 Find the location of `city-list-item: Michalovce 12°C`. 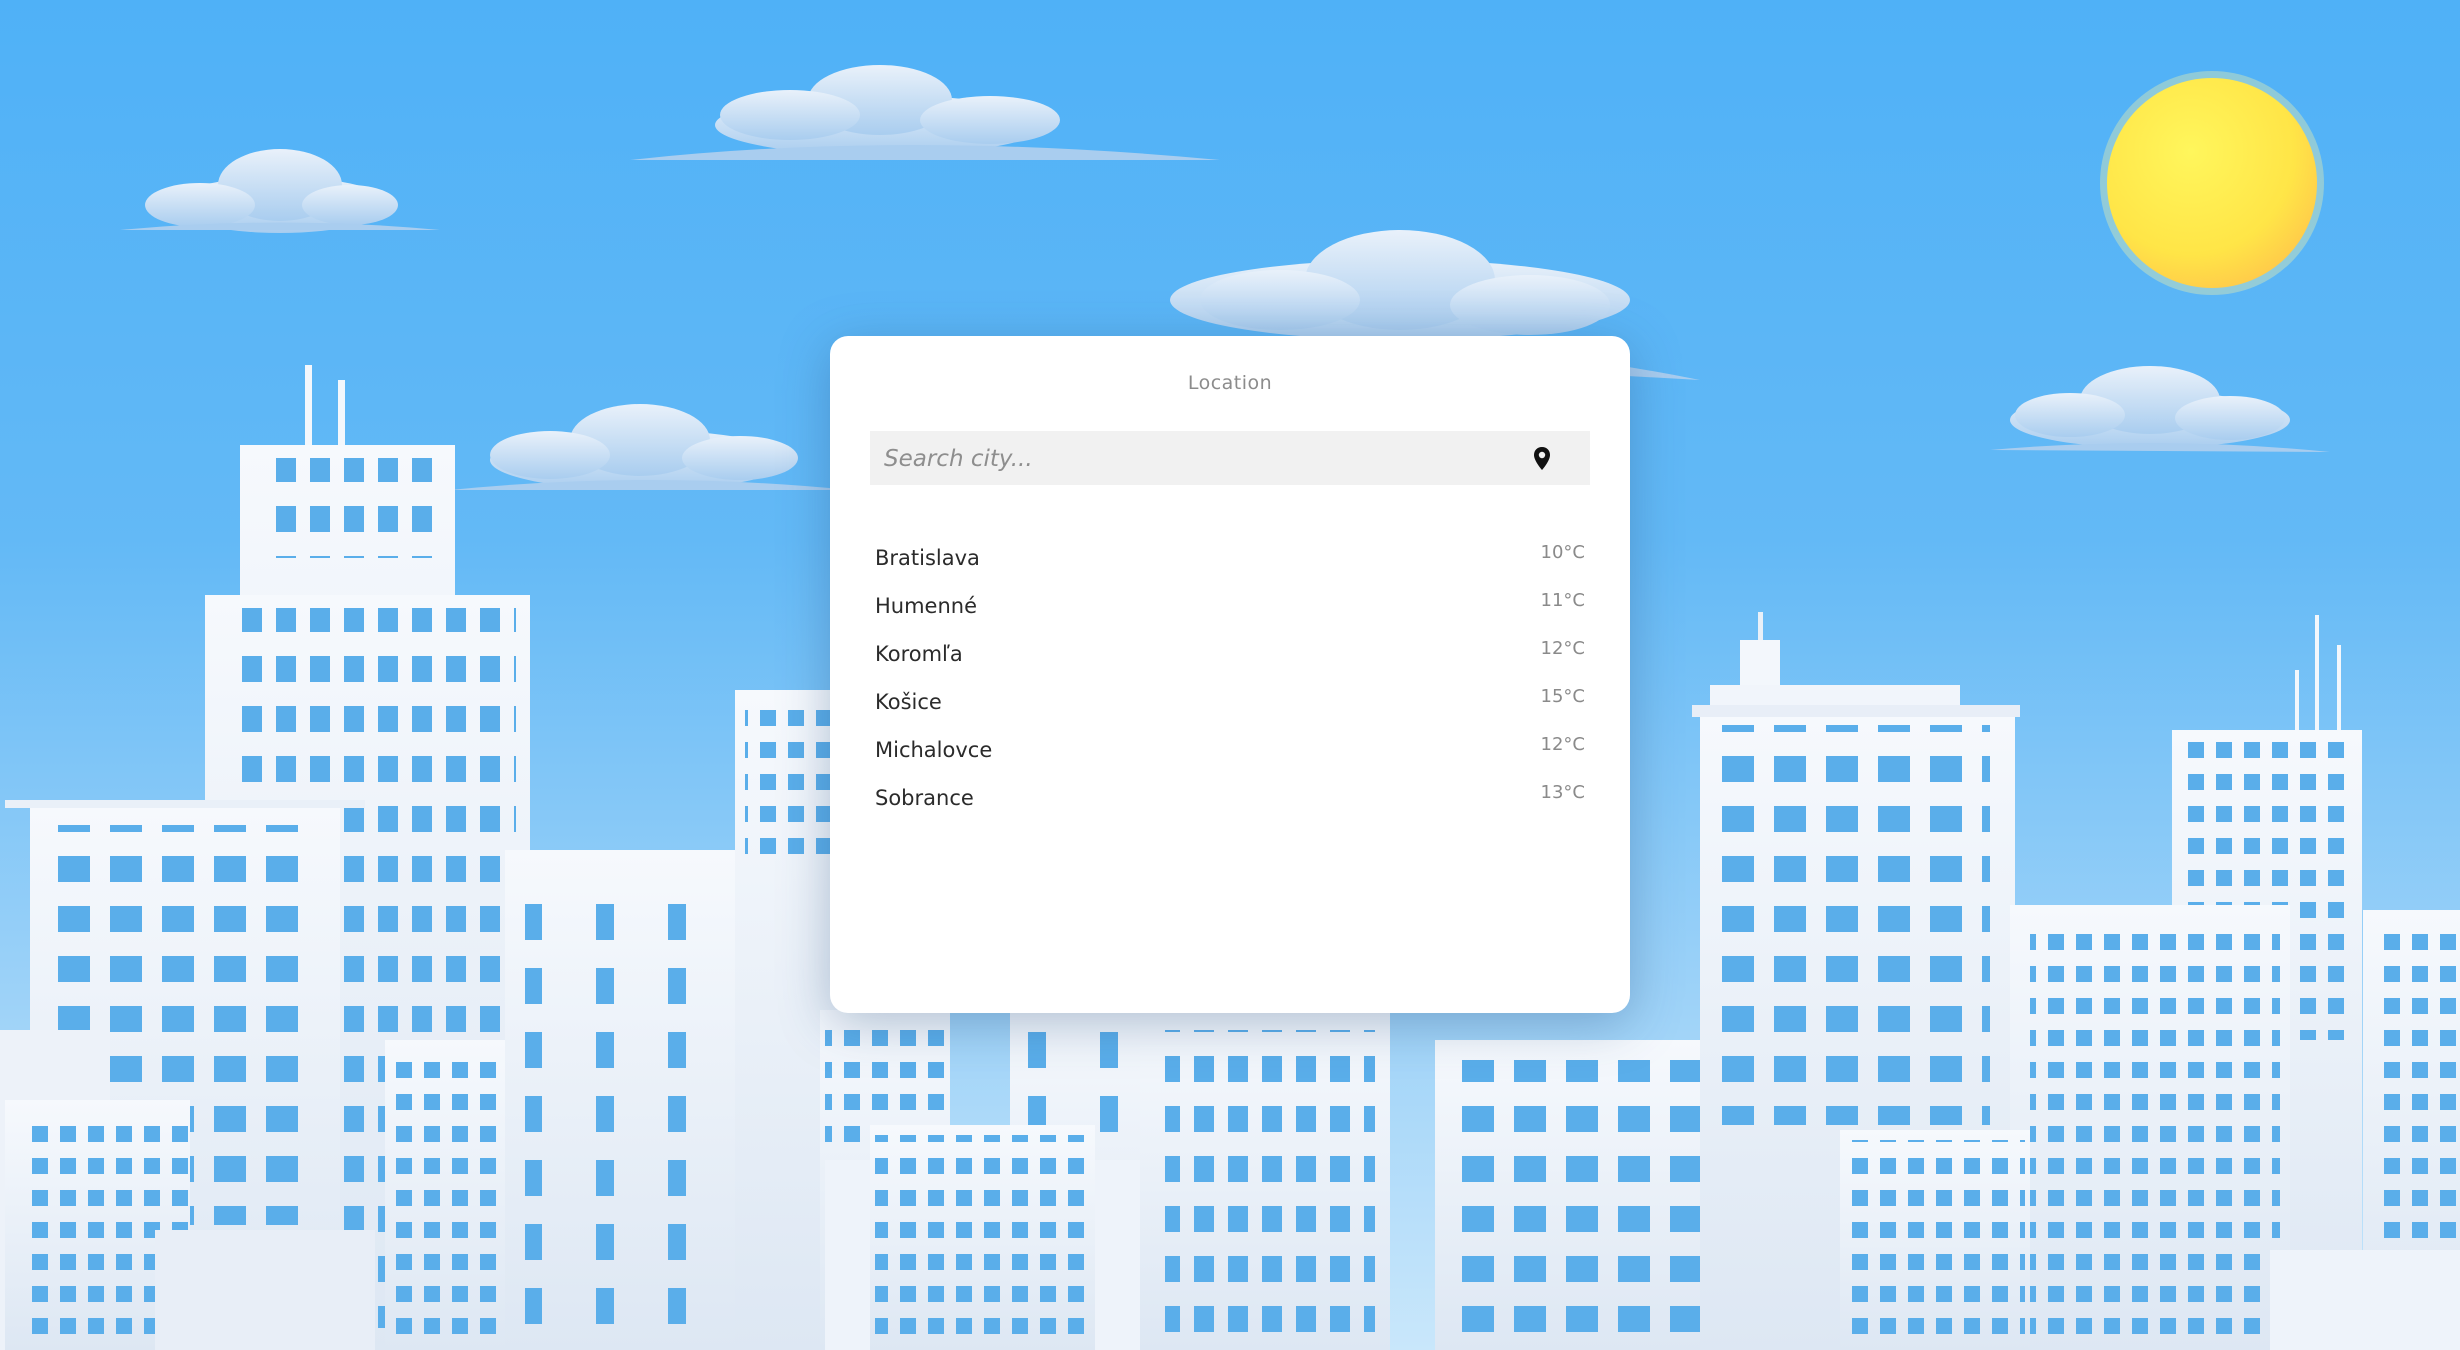

city-list-item: Michalovce 12°C is located at coordinates (1230, 752).